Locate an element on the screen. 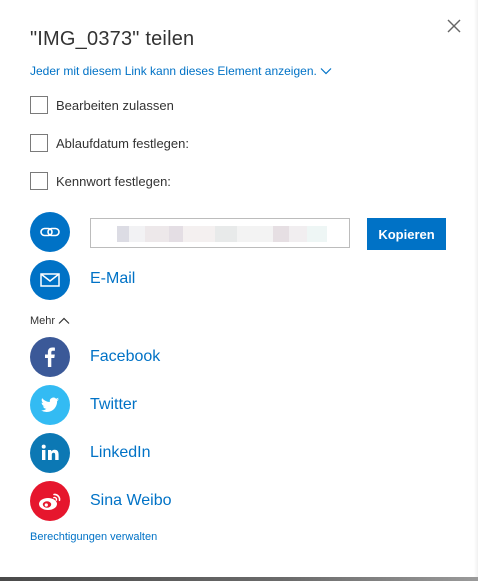 This screenshot has height=581, width=478. linkedin-label: LinkedIn is located at coordinates (120, 453).